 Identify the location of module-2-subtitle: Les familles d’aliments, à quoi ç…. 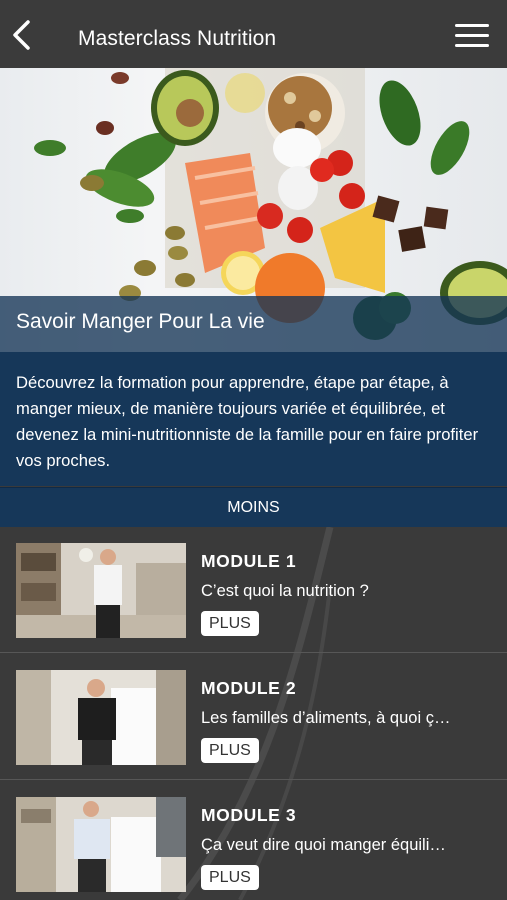
(326, 718).